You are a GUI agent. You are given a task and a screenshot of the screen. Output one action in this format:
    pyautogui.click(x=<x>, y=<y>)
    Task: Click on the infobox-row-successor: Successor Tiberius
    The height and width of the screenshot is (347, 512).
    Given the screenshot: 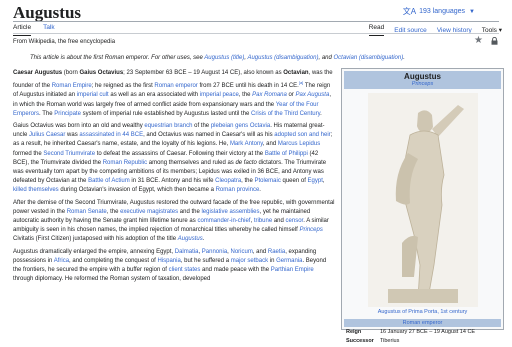 What is the action you would take?
    pyautogui.click(x=422, y=341)
    